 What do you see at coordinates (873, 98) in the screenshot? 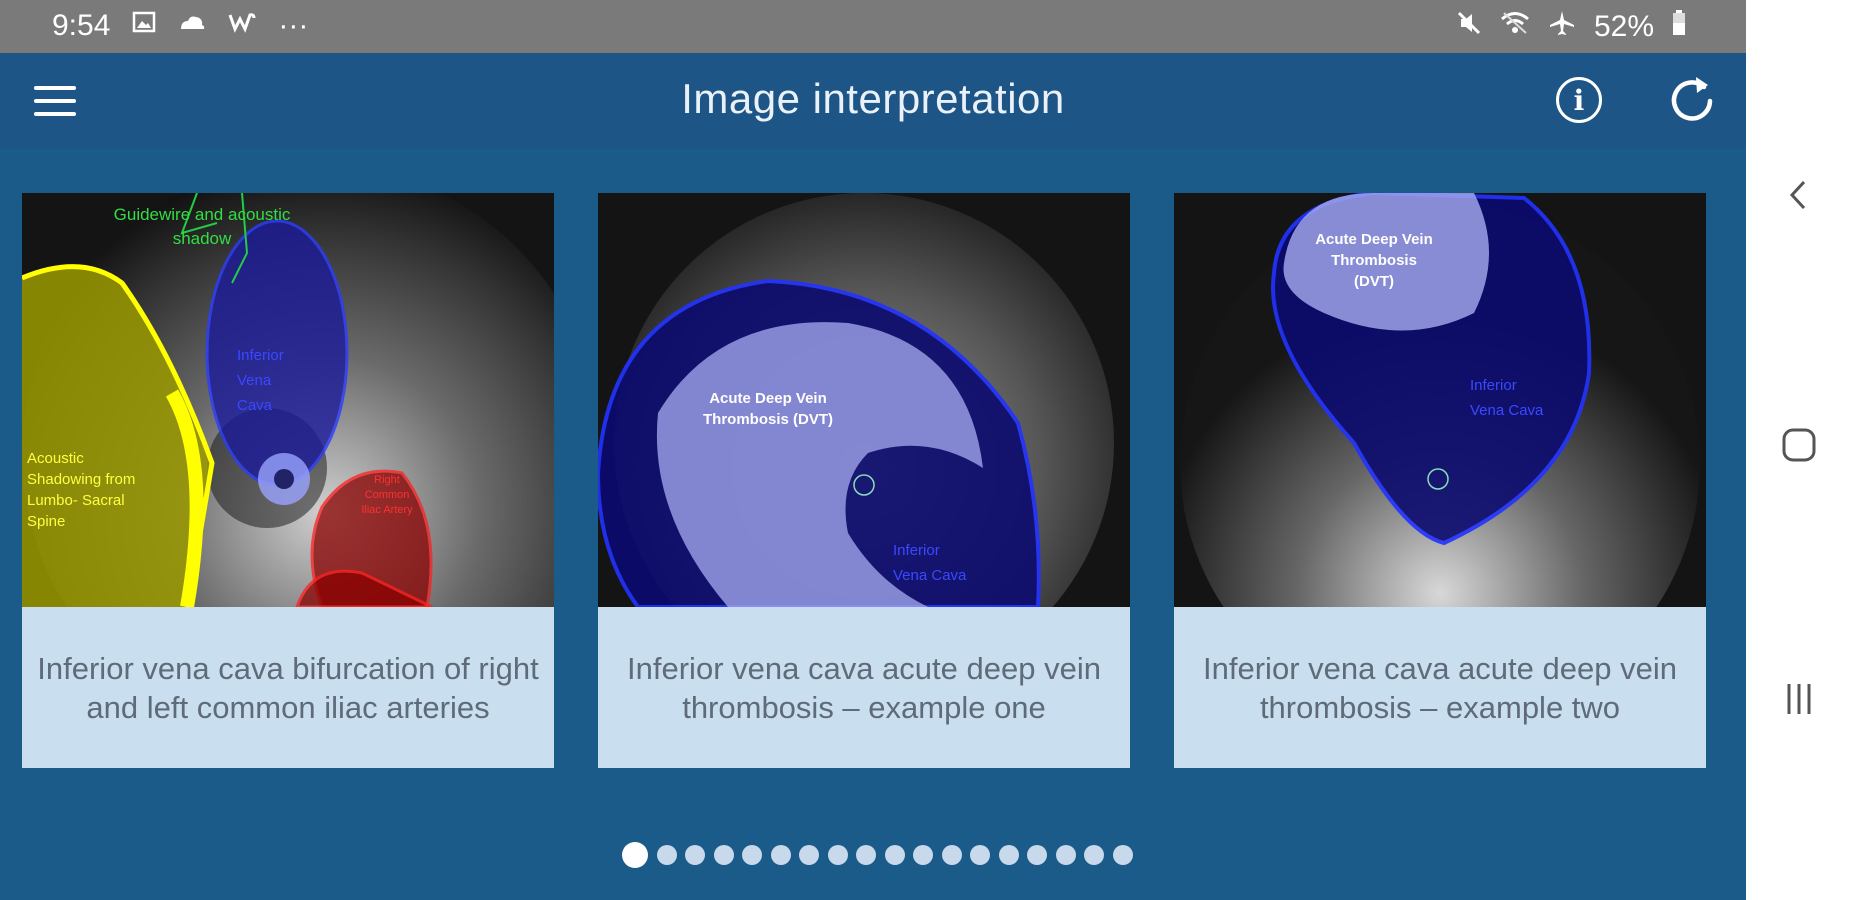
I see `page-title: Image interpretation` at bounding box center [873, 98].